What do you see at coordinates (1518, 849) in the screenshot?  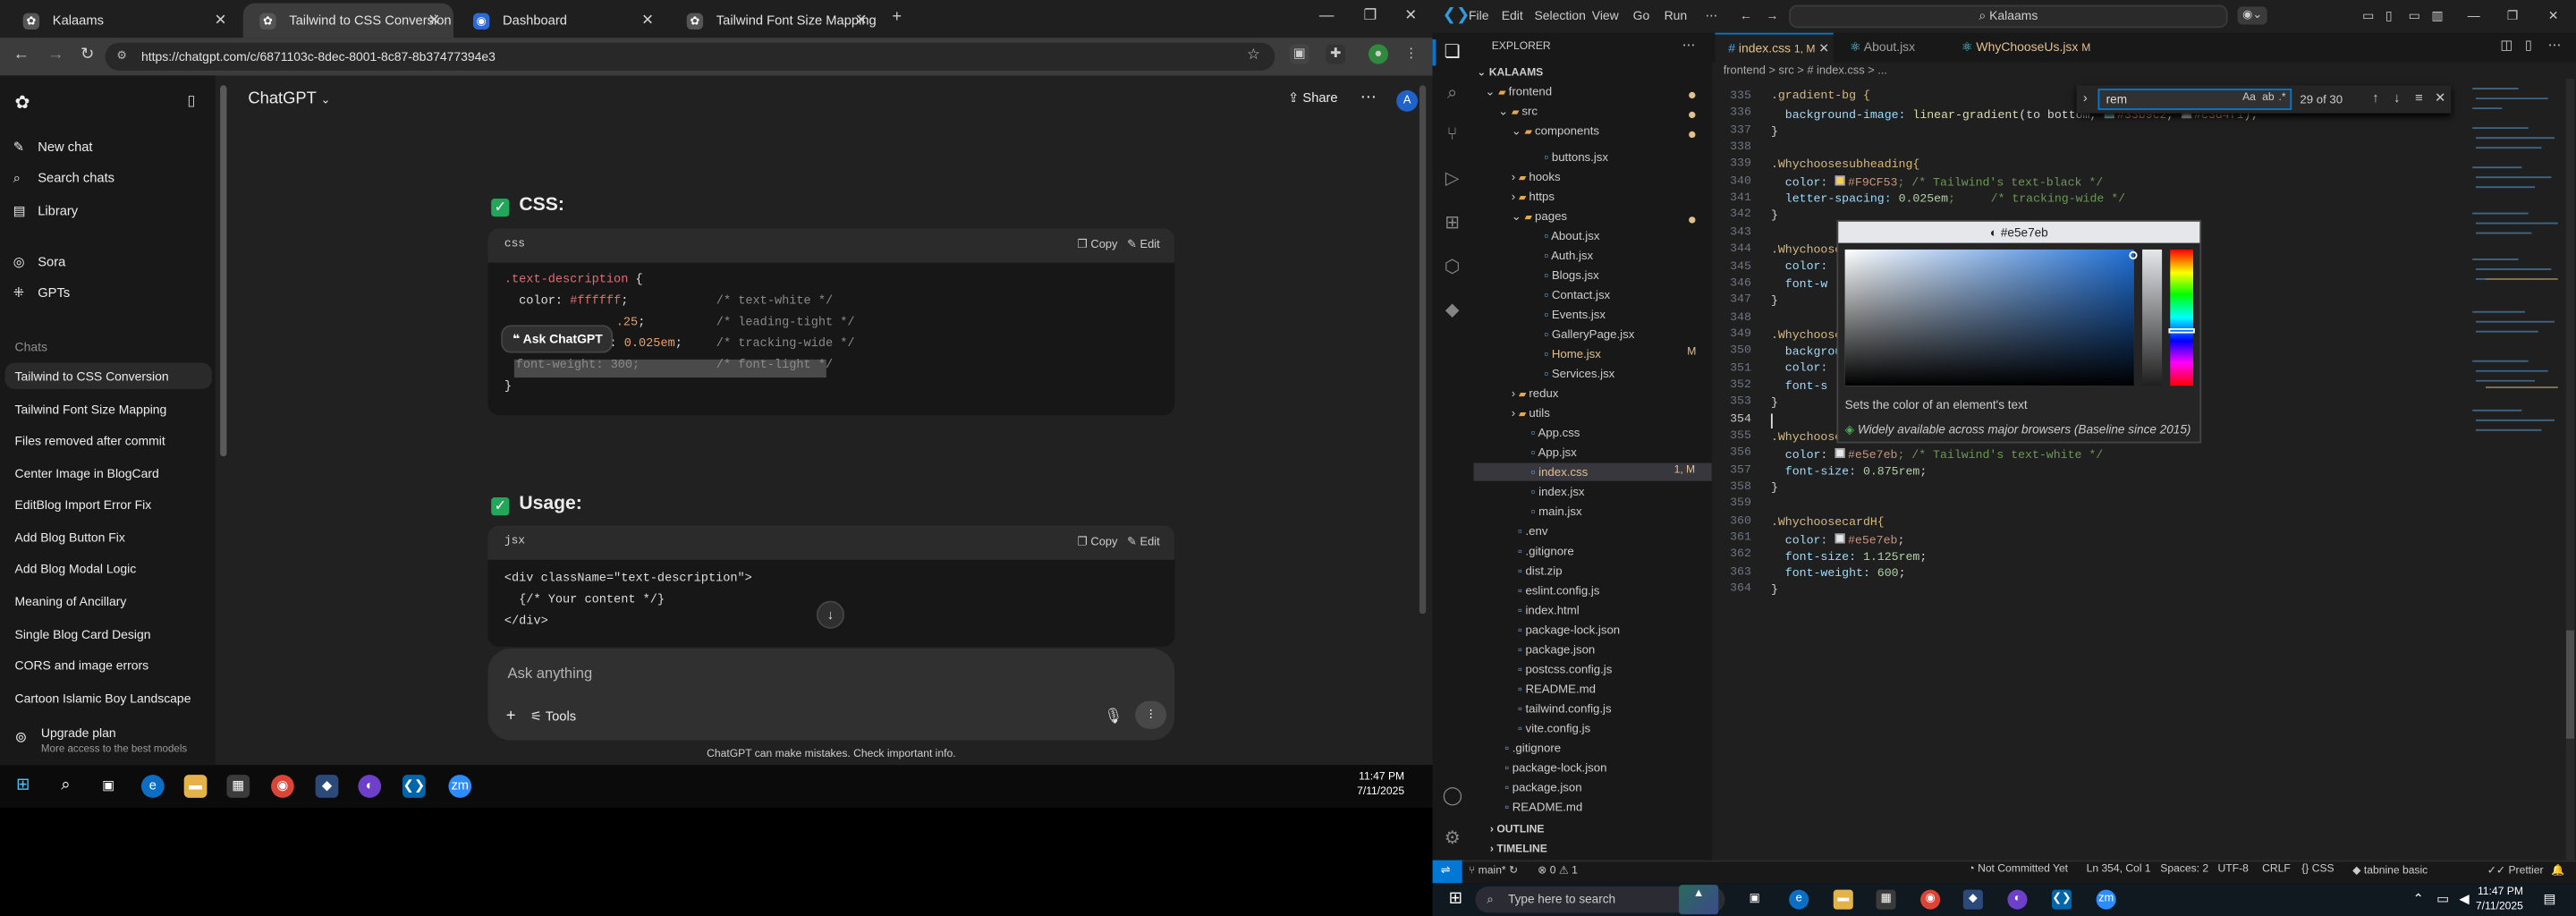 I see `timeline-section: › TIMELINE` at bounding box center [1518, 849].